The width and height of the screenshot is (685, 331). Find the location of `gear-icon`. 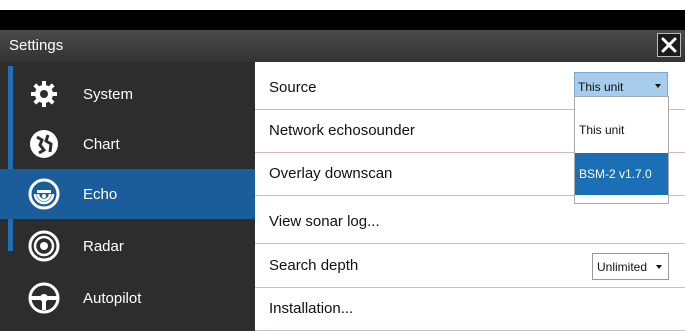

gear-icon is located at coordinates (44, 94).